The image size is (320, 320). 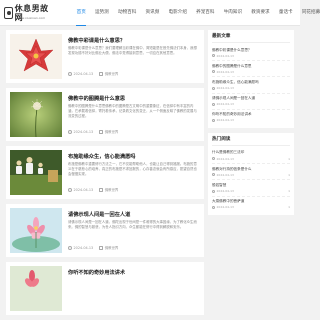 What do you see at coordinates (251, 204) in the screenshot?
I see `list-item: 大乘佛教中的菩萨道 2024-04-13 1` at bounding box center [251, 204].